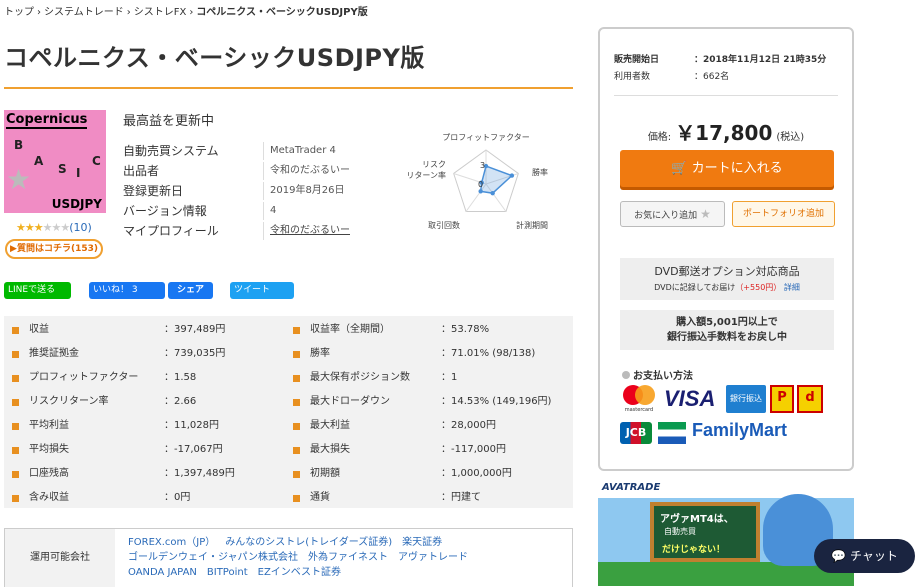 Image resolution: width=922 pixels, height=587 pixels. Describe the element at coordinates (461, 497) in the screenshot. I see `stat-value: ：円建て` at that location.